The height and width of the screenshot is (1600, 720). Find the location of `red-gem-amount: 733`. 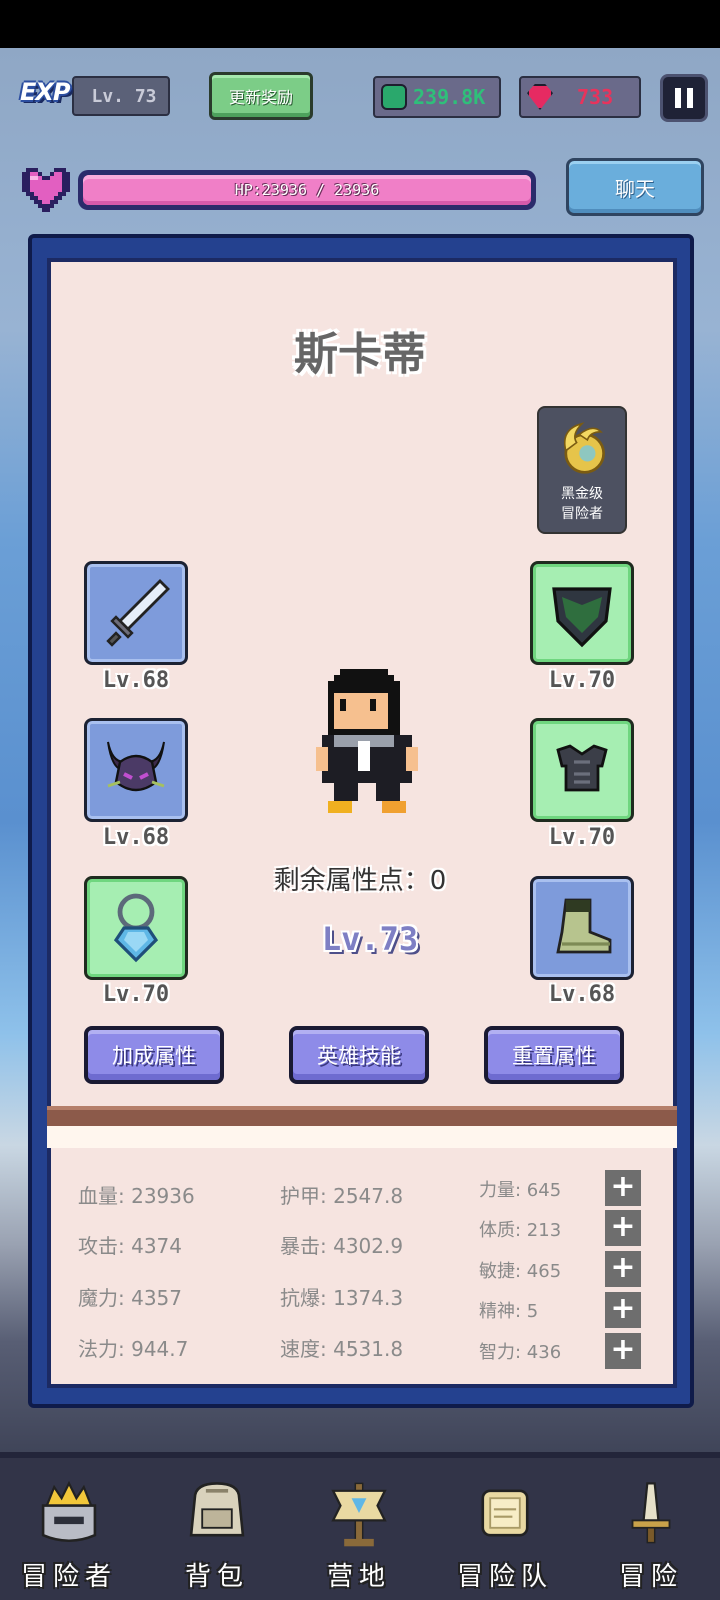

red-gem-amount: 733 is located at coordinates (595, 97).